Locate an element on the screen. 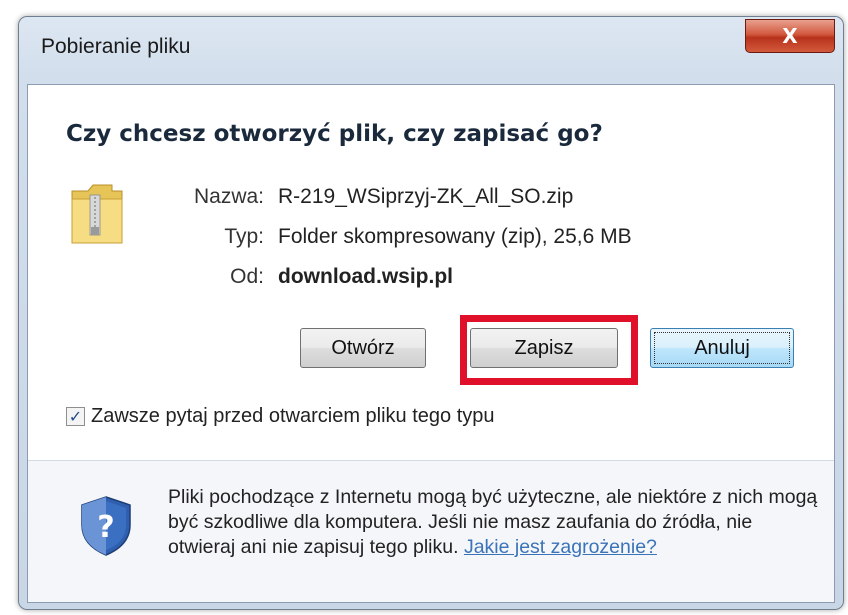  always-ask-checkbox: ✓ is located at coordinates (75, 416).